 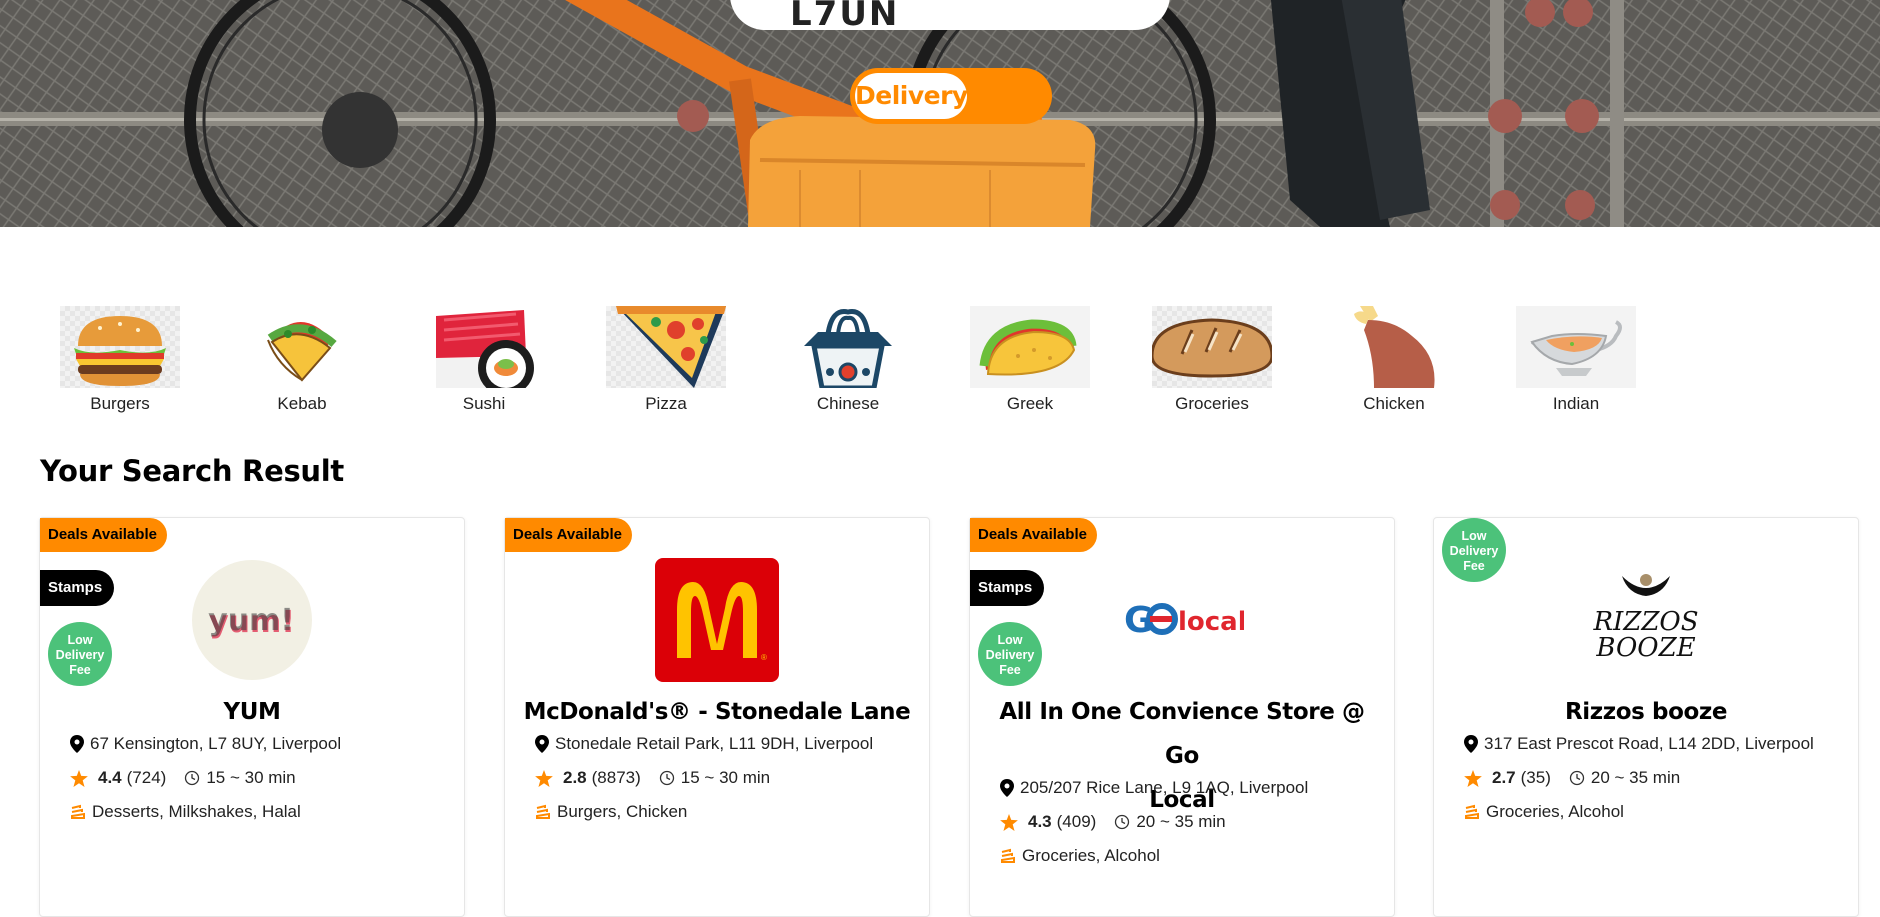 I want to click on restaurant-logo: RIZZOS BOOZE, so click(x=1646, y=620).